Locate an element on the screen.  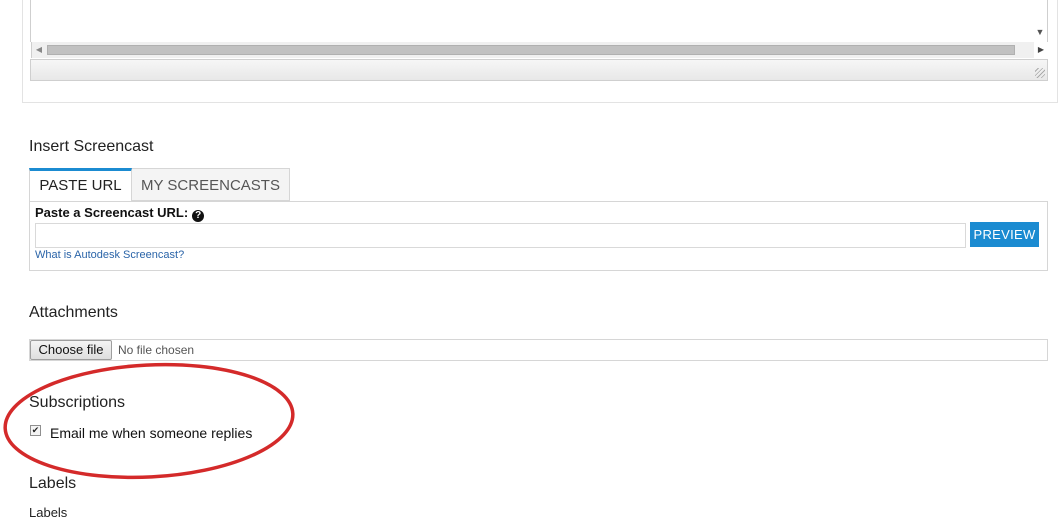
horizontal-scrollbar: ◀ ▶ is located at coordinates (537, 50).